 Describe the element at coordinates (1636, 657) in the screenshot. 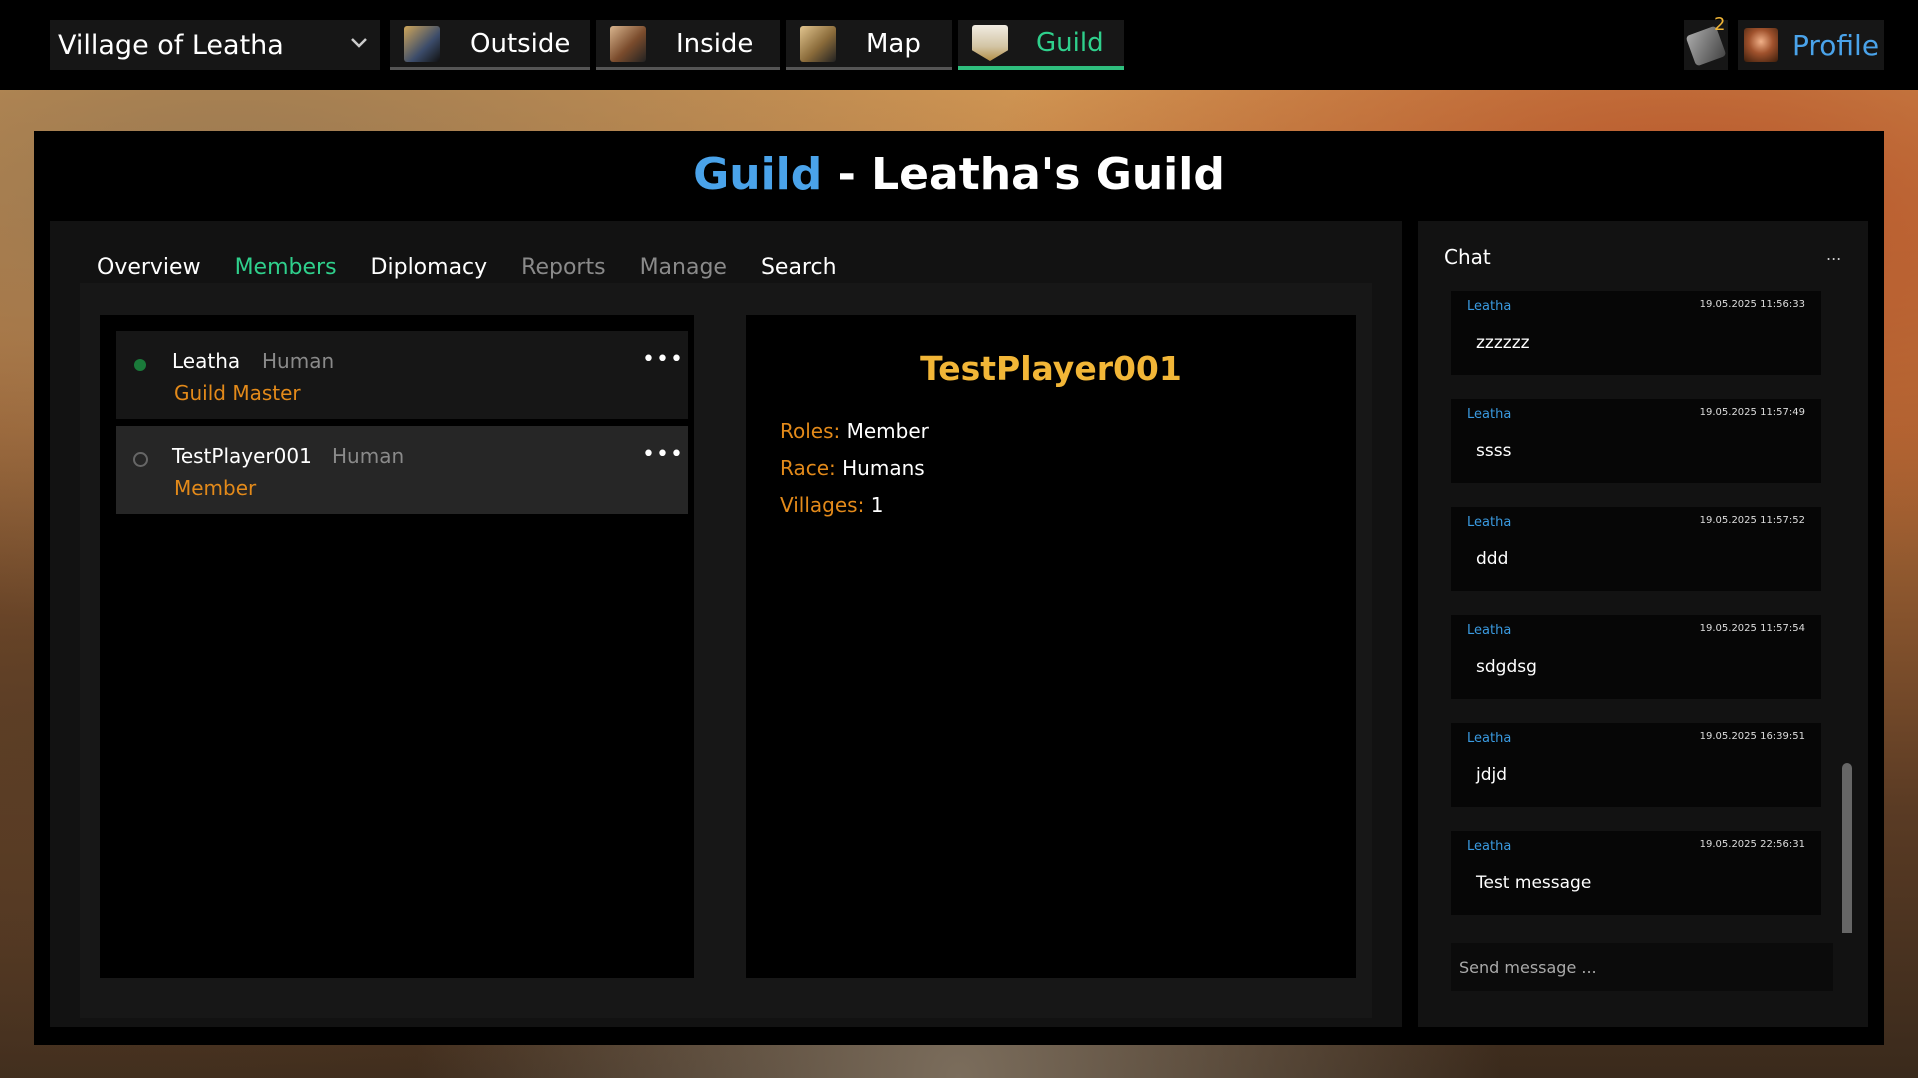

I see `chat-message: Leatha 19.05.2025 11:57:54 sdgdsg` at that location.